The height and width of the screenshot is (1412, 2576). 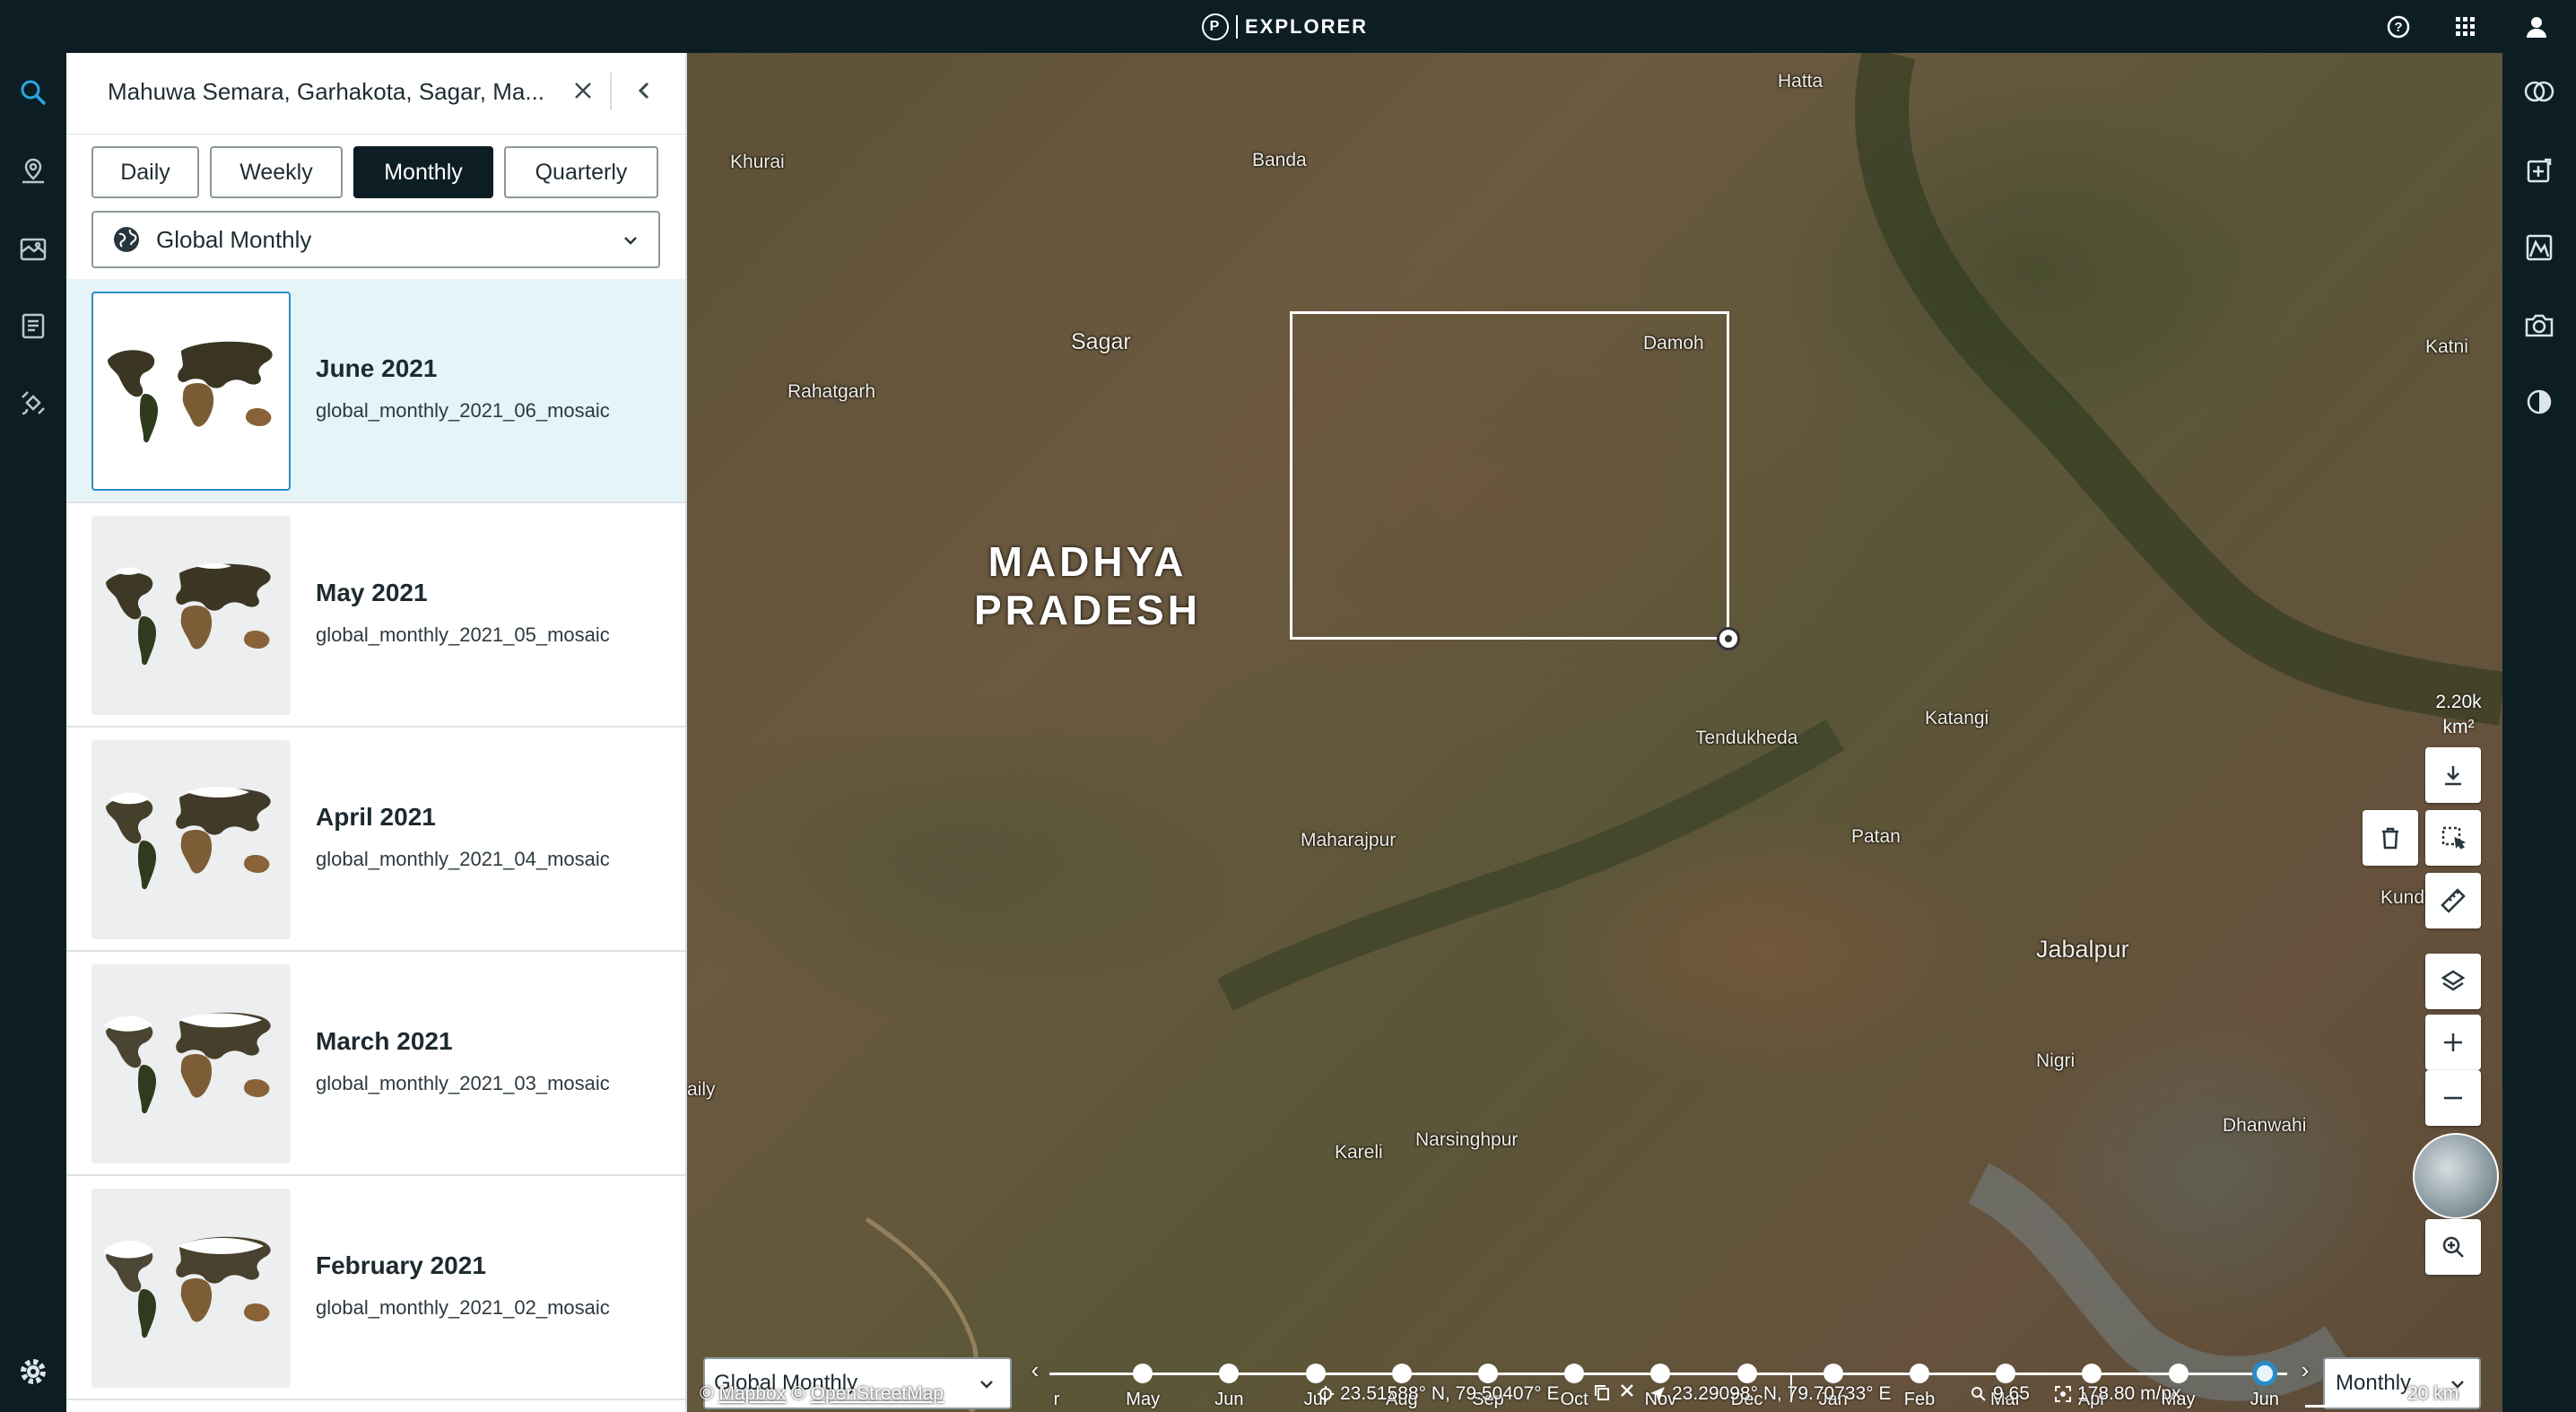 What do you see at coordinates (1509, 476) in the screenshot?
I see `area-of-interest` at bounding box center [1509, 476].